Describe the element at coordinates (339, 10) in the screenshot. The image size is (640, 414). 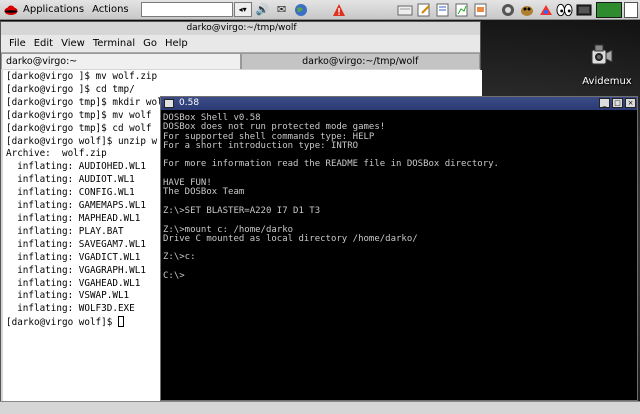
I see `alert-icon` at that location.